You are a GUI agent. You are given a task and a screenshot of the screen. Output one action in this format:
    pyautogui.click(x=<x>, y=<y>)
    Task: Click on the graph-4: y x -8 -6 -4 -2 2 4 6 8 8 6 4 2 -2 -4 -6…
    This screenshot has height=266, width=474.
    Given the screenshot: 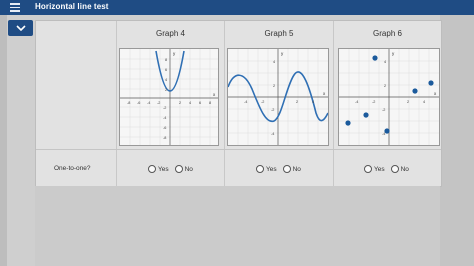 What is the action you would take?
    pyautogui.click(x=169, y=97)
    